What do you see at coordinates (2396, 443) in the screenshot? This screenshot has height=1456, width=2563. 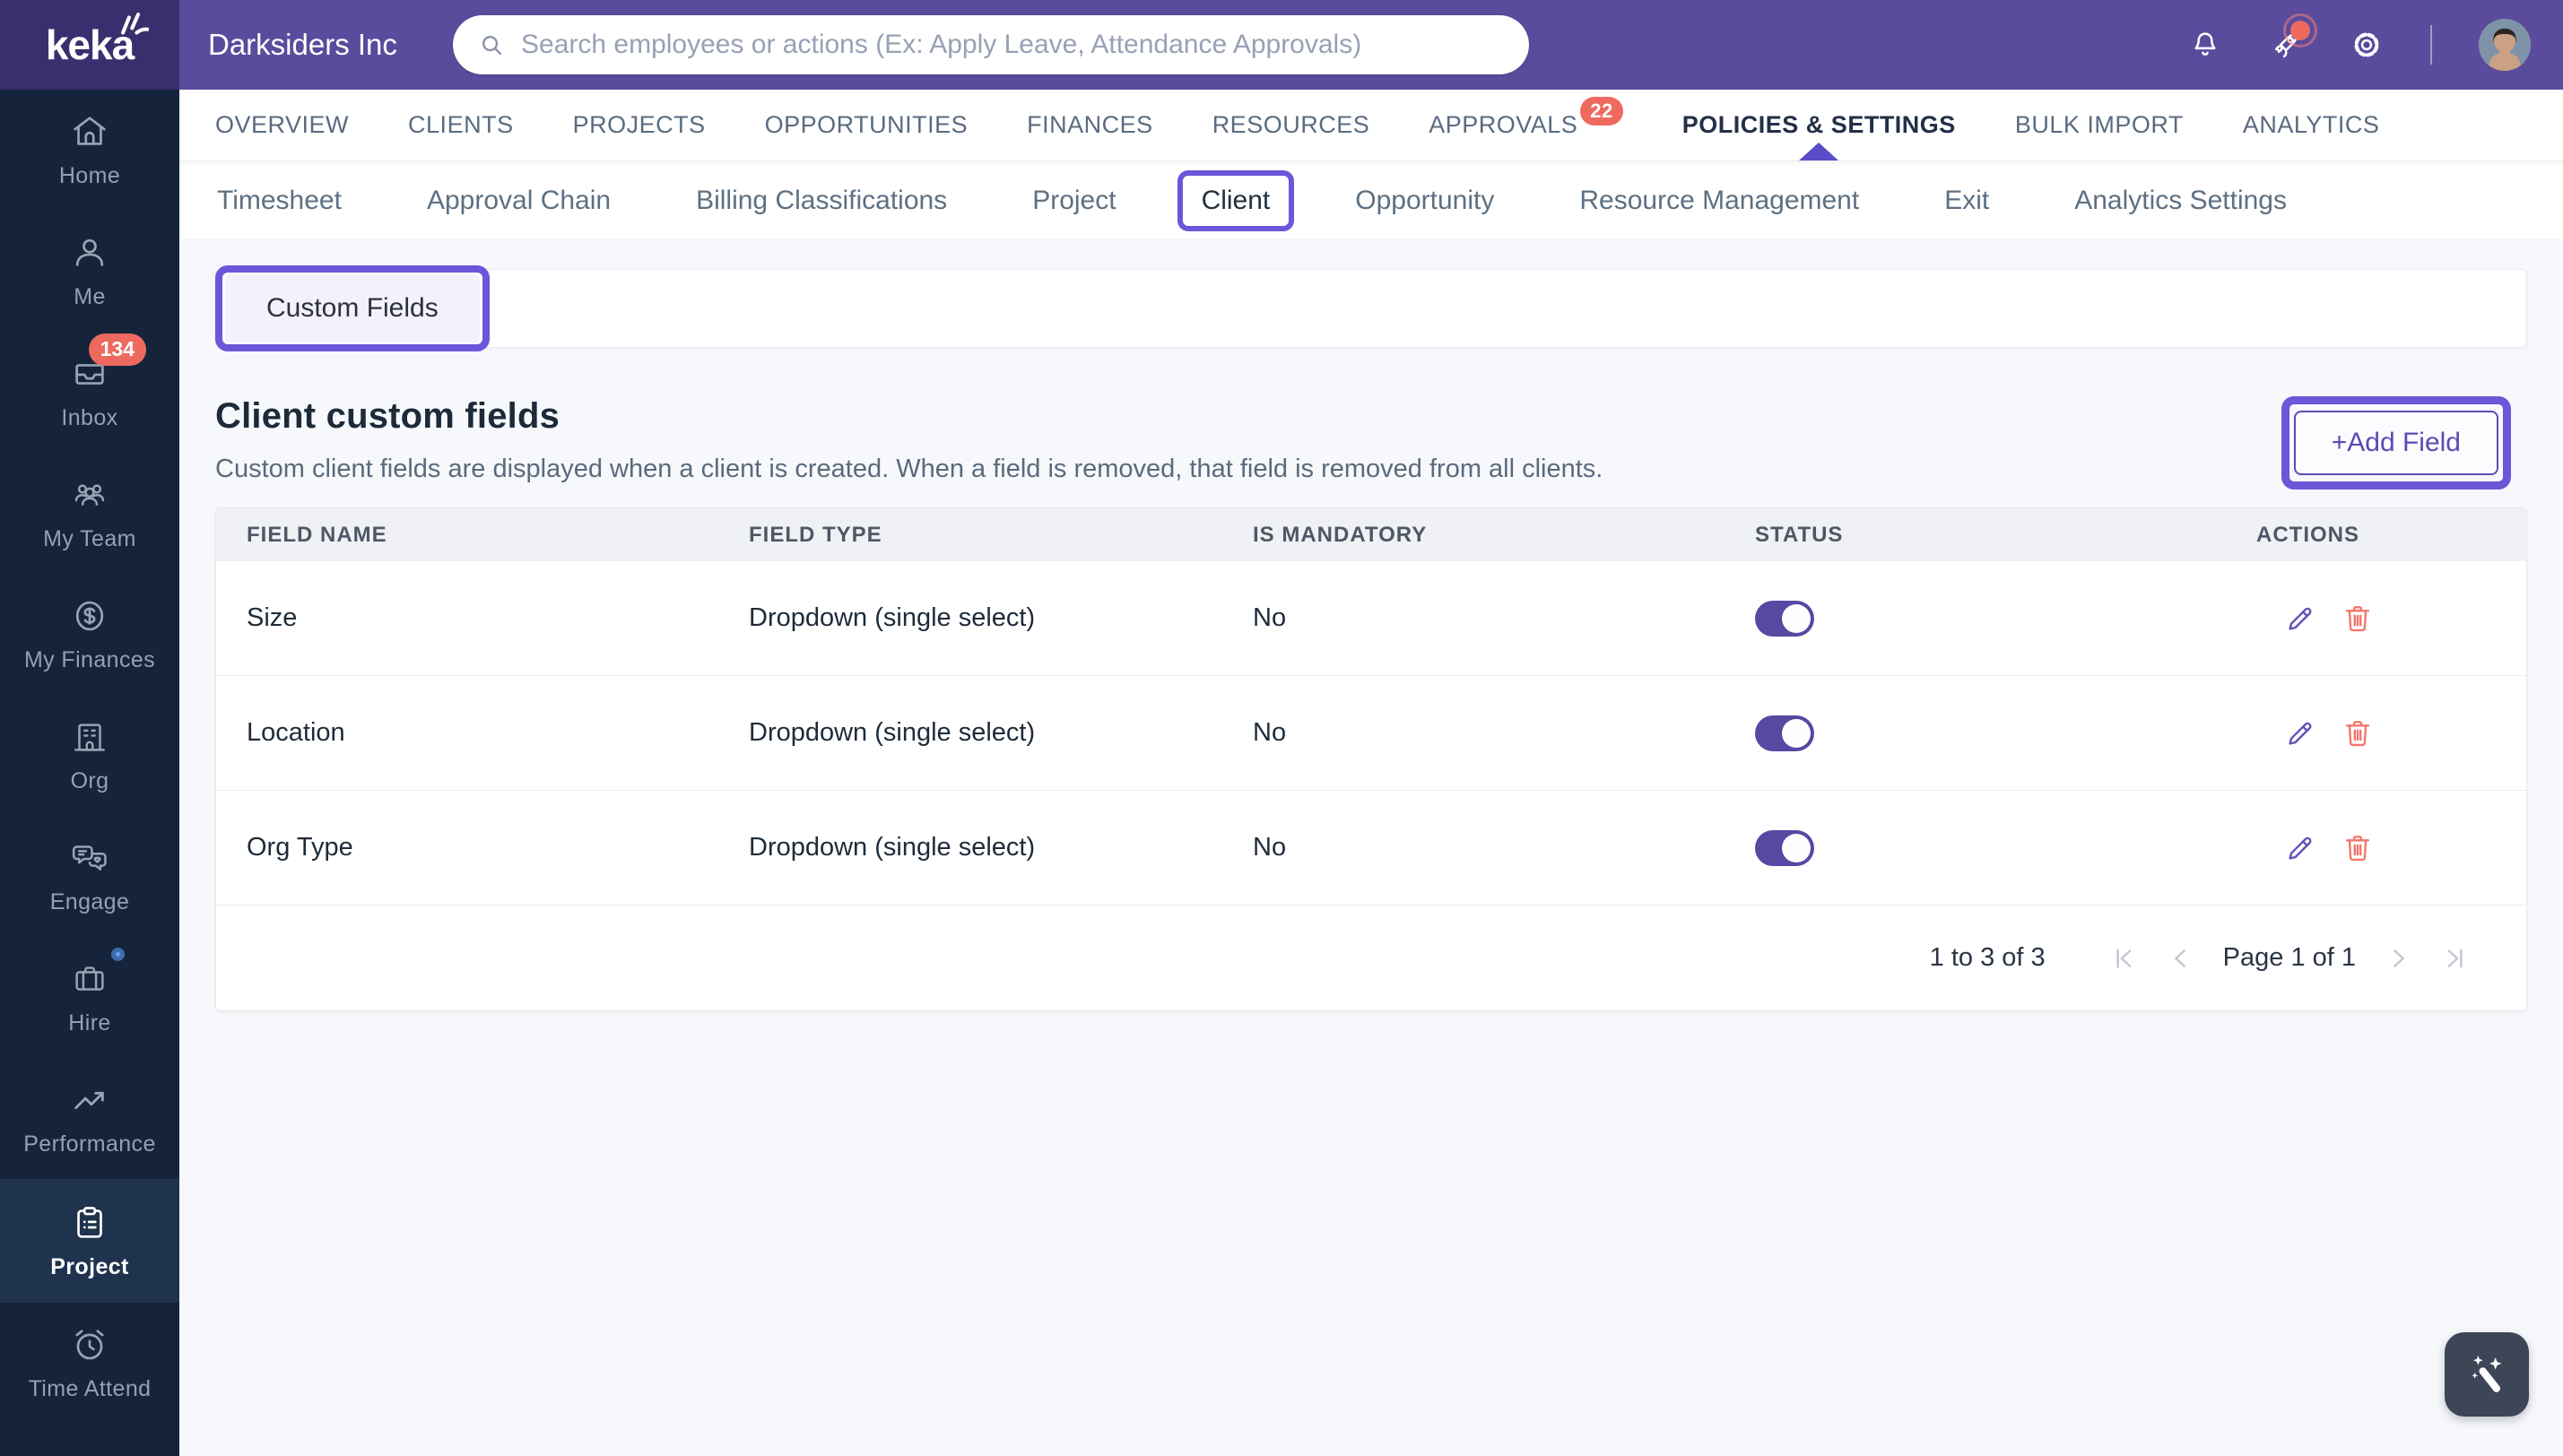 I see `add-field-button: +Add Field` at bounding box center [2396, 443].